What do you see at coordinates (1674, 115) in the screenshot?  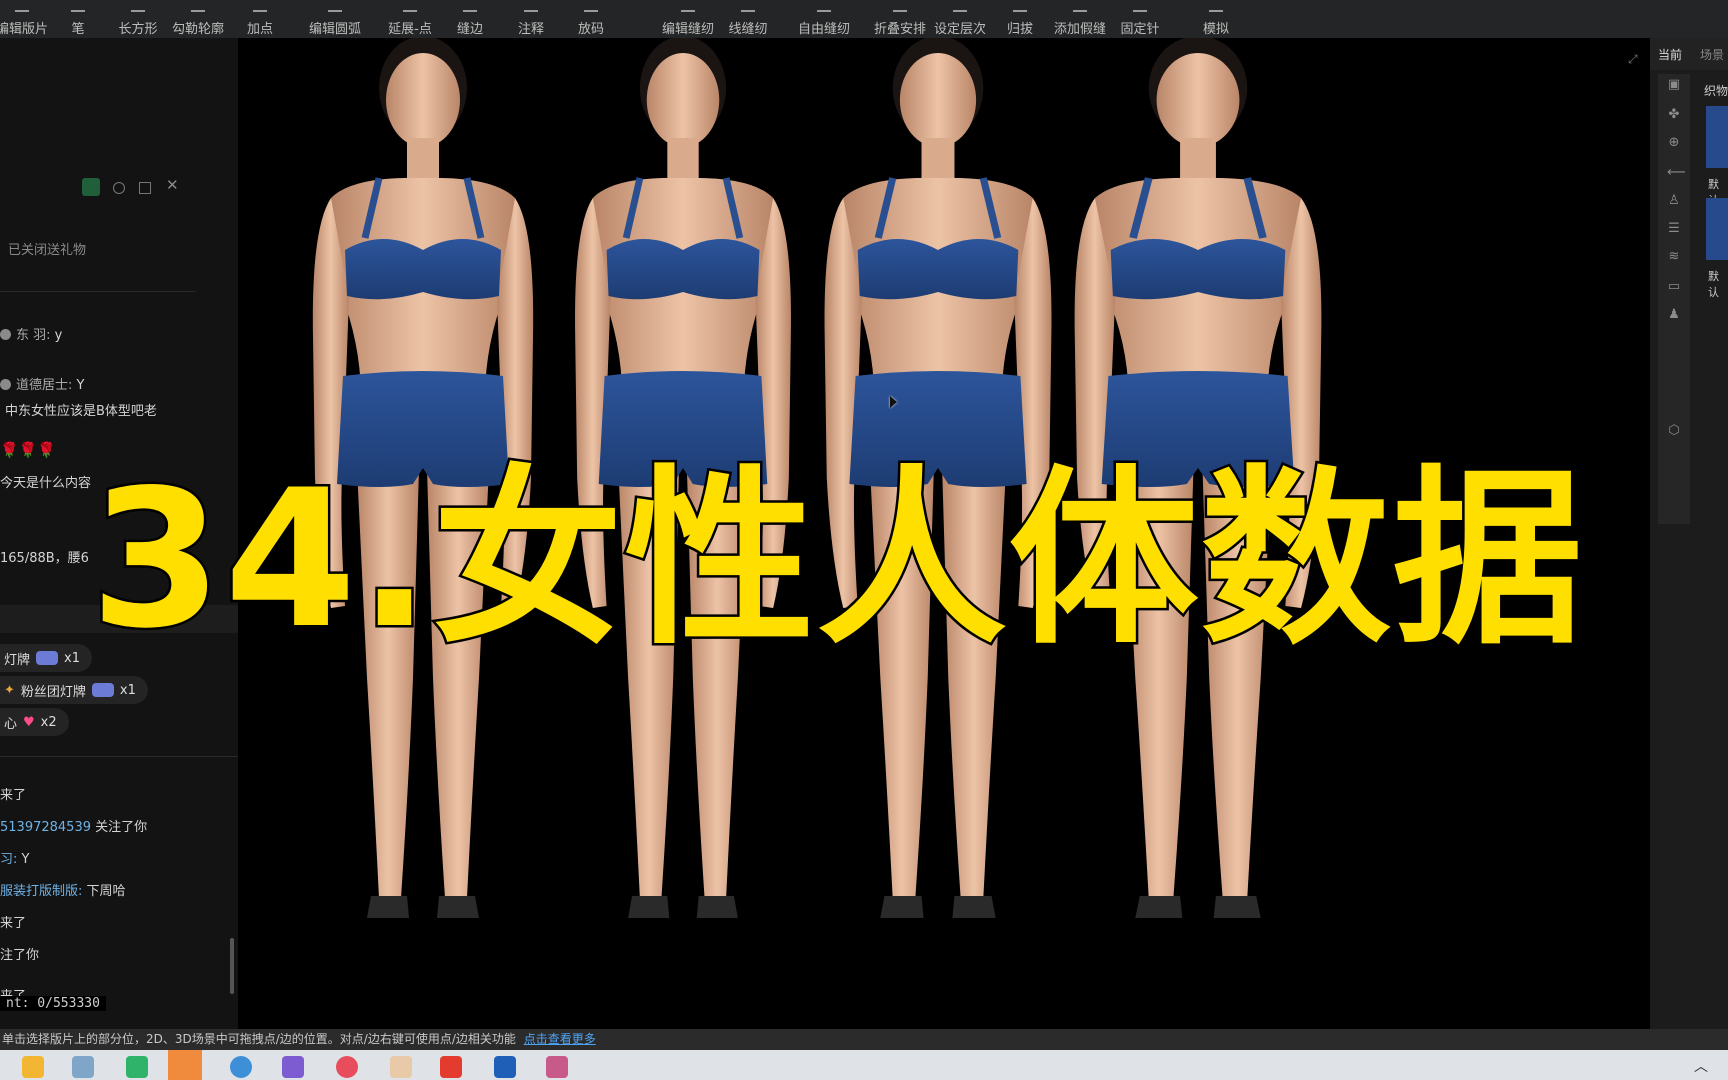 I see `cluster-icon: ✤` at bounding box center [1674, 115].